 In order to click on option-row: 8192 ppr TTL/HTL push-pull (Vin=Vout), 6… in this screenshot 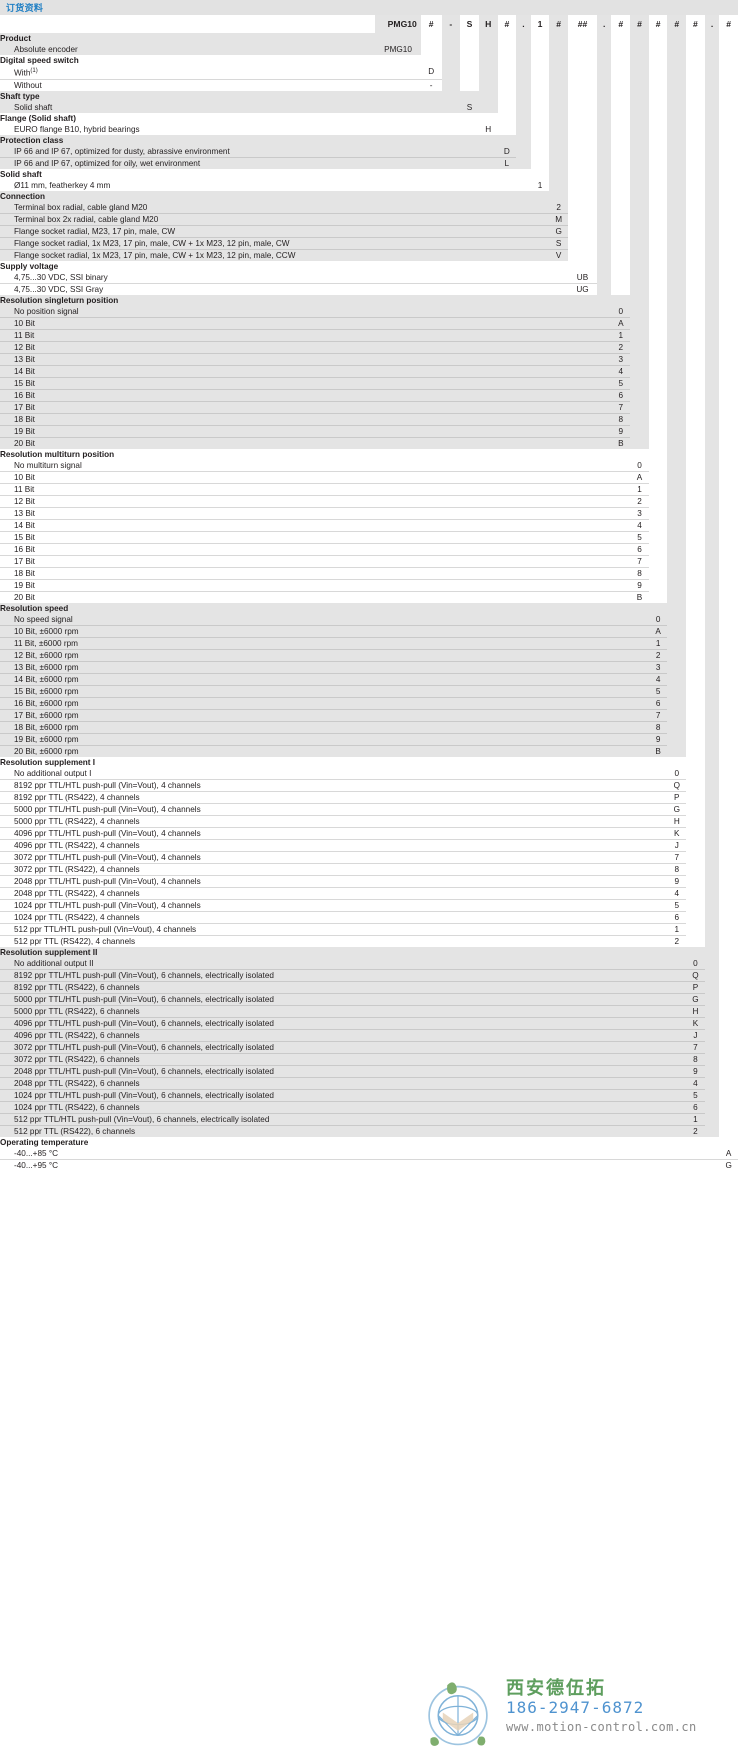, I will do `click(369, 975)`.